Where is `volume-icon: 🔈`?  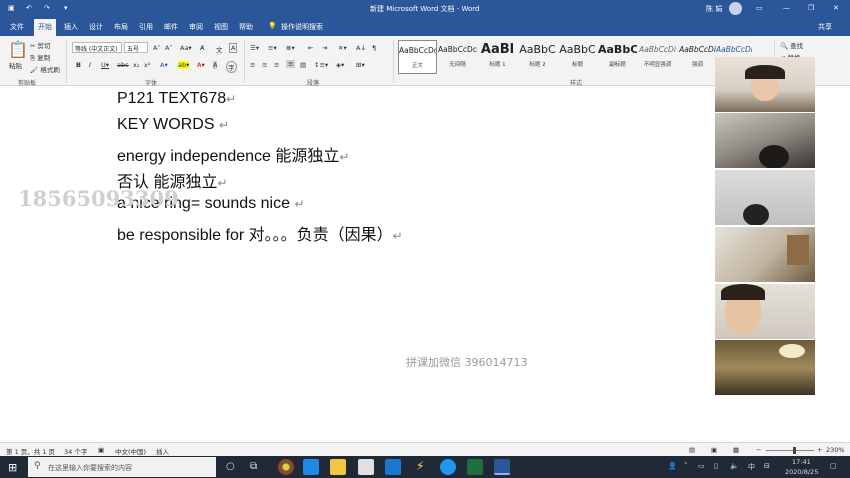 volume-icon: 🔈 is located at coordinates (734, 466).